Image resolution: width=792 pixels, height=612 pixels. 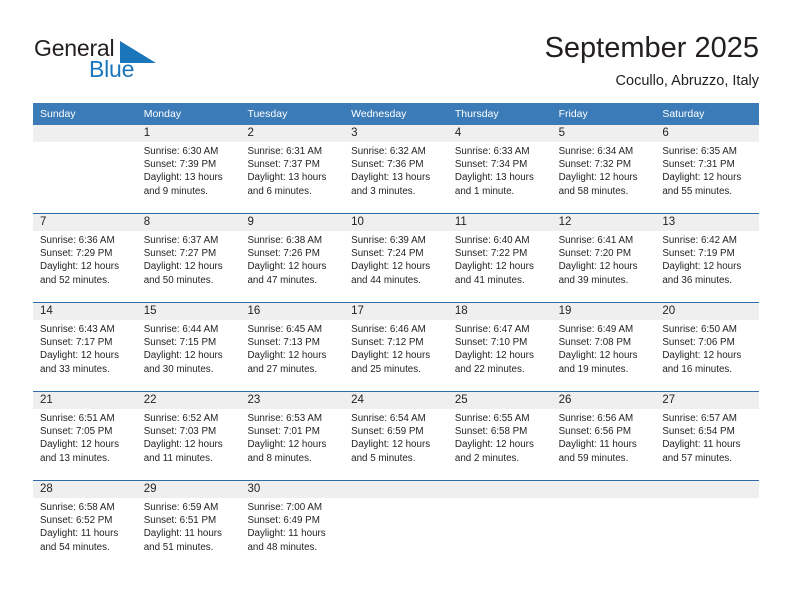 I want to click on sunrise-text: Sunrise: 6:54 AM, so click(x=388, y=418).